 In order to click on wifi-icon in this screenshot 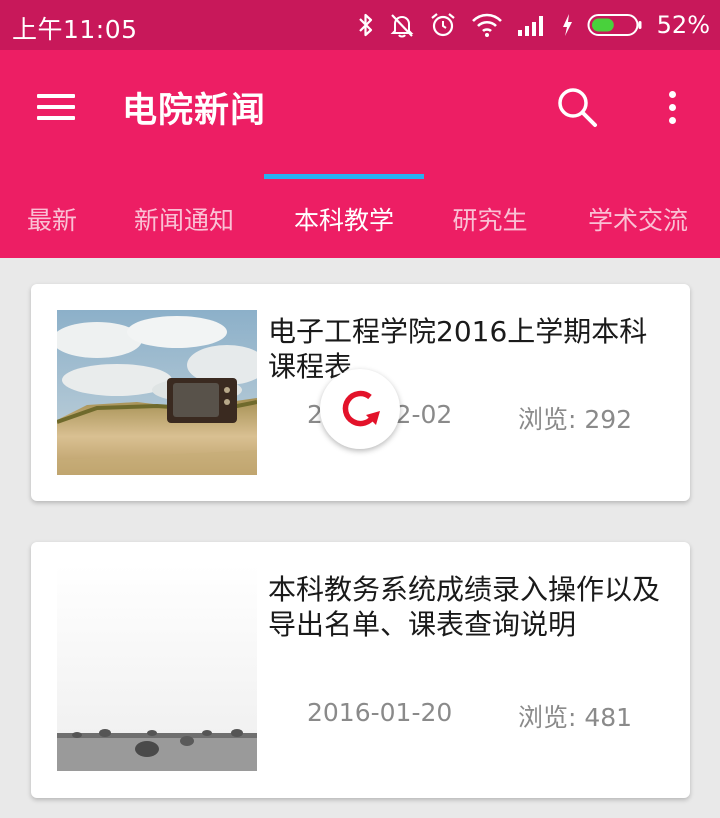, I will do `click(487, 25)`.